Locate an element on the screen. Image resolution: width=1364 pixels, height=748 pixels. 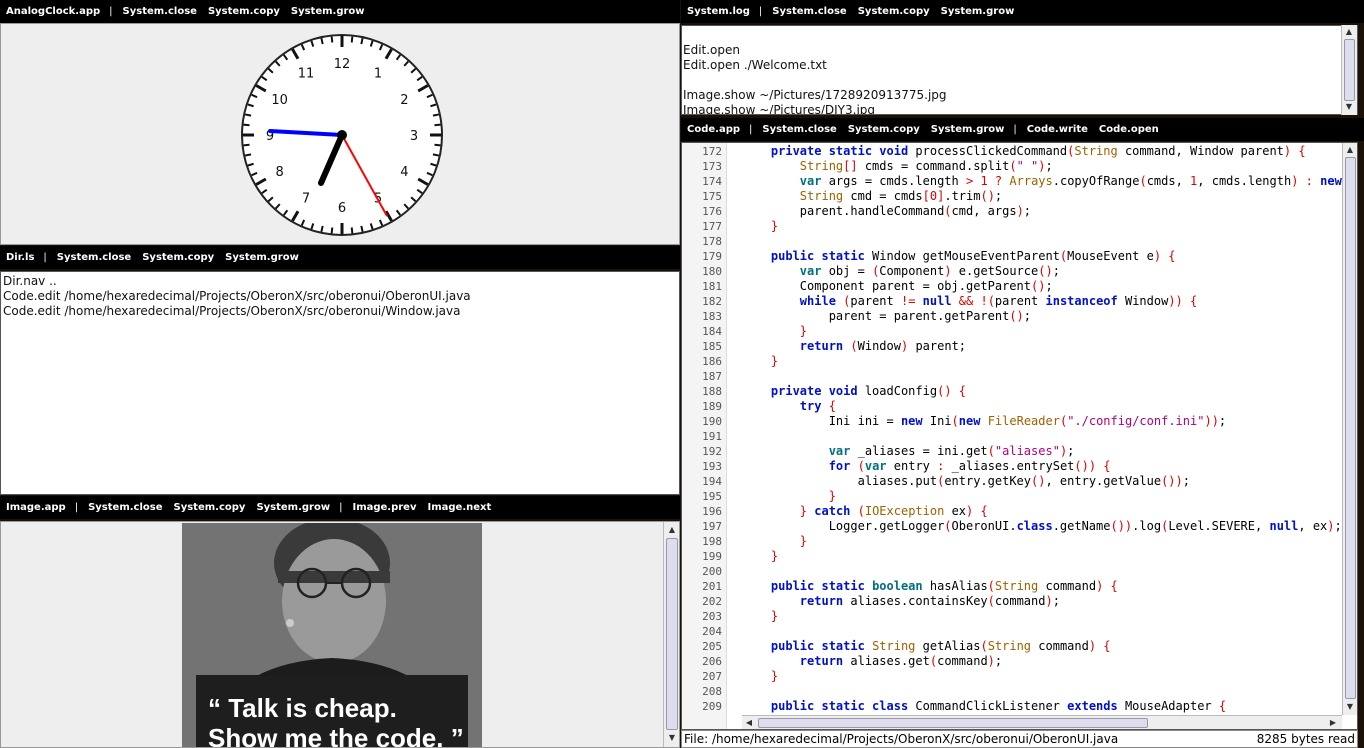
code-vertical-scrollbar: ▲ ▼ is located at coordinates (1349, 429).